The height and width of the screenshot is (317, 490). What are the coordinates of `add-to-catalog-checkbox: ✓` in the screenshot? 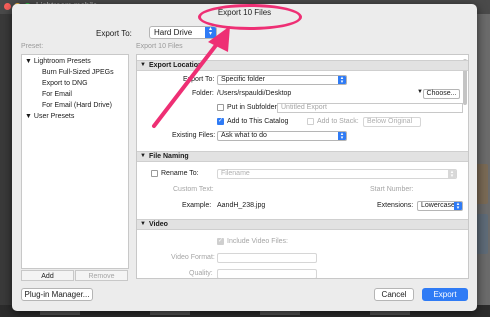 It's located at (220, 121).